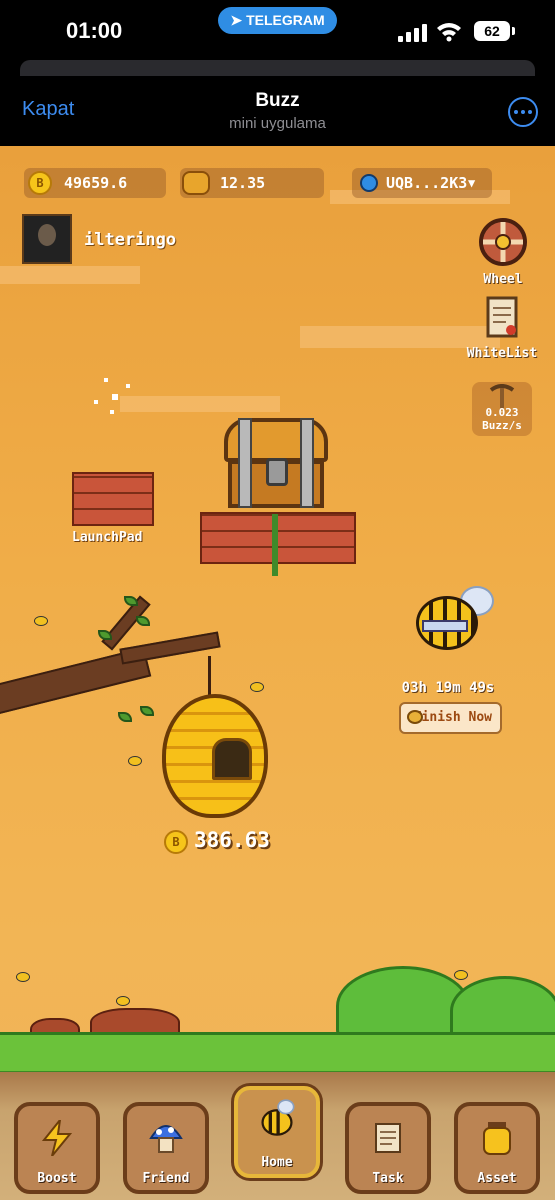 The width and height of the screenshot is (555, 1200). Describe the element at coordinates (415, 717) in the screenshot. I see `peanut-icon` at that location.